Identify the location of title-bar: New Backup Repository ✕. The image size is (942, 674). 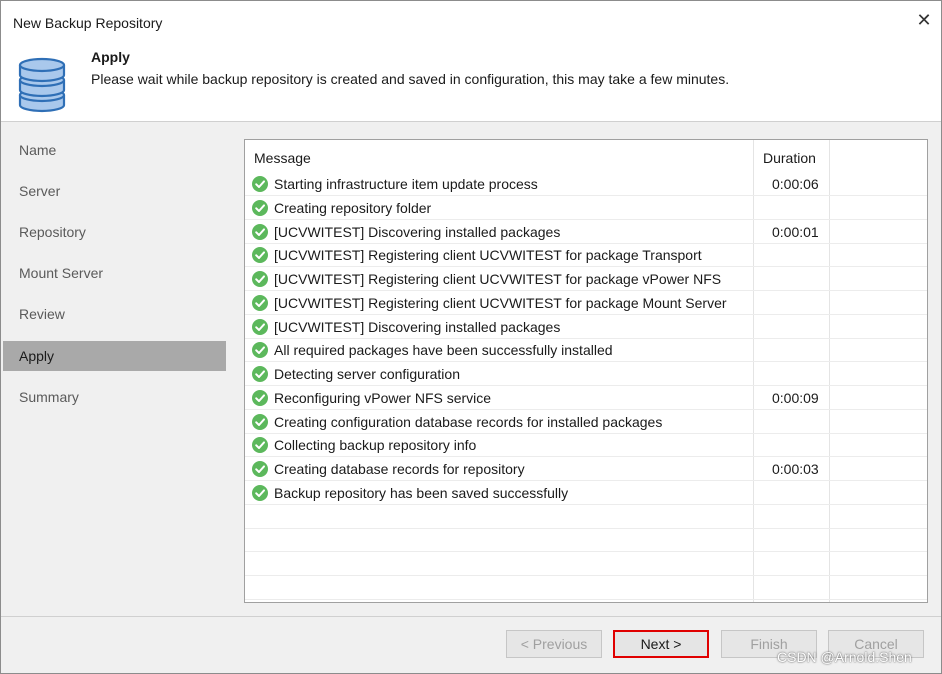
(471, 21).